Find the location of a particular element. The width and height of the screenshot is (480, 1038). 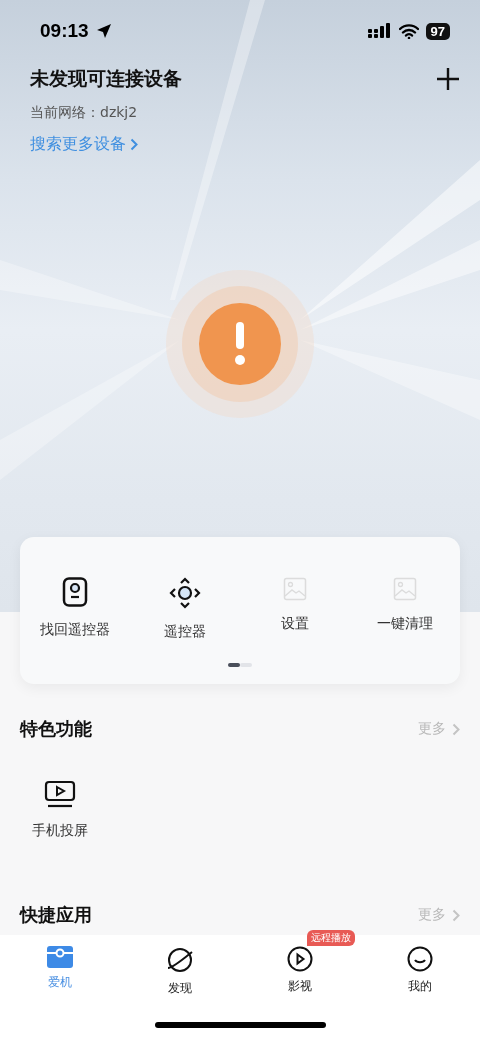

feature-label: 手机投屏 is located at coordinates (60, 831).